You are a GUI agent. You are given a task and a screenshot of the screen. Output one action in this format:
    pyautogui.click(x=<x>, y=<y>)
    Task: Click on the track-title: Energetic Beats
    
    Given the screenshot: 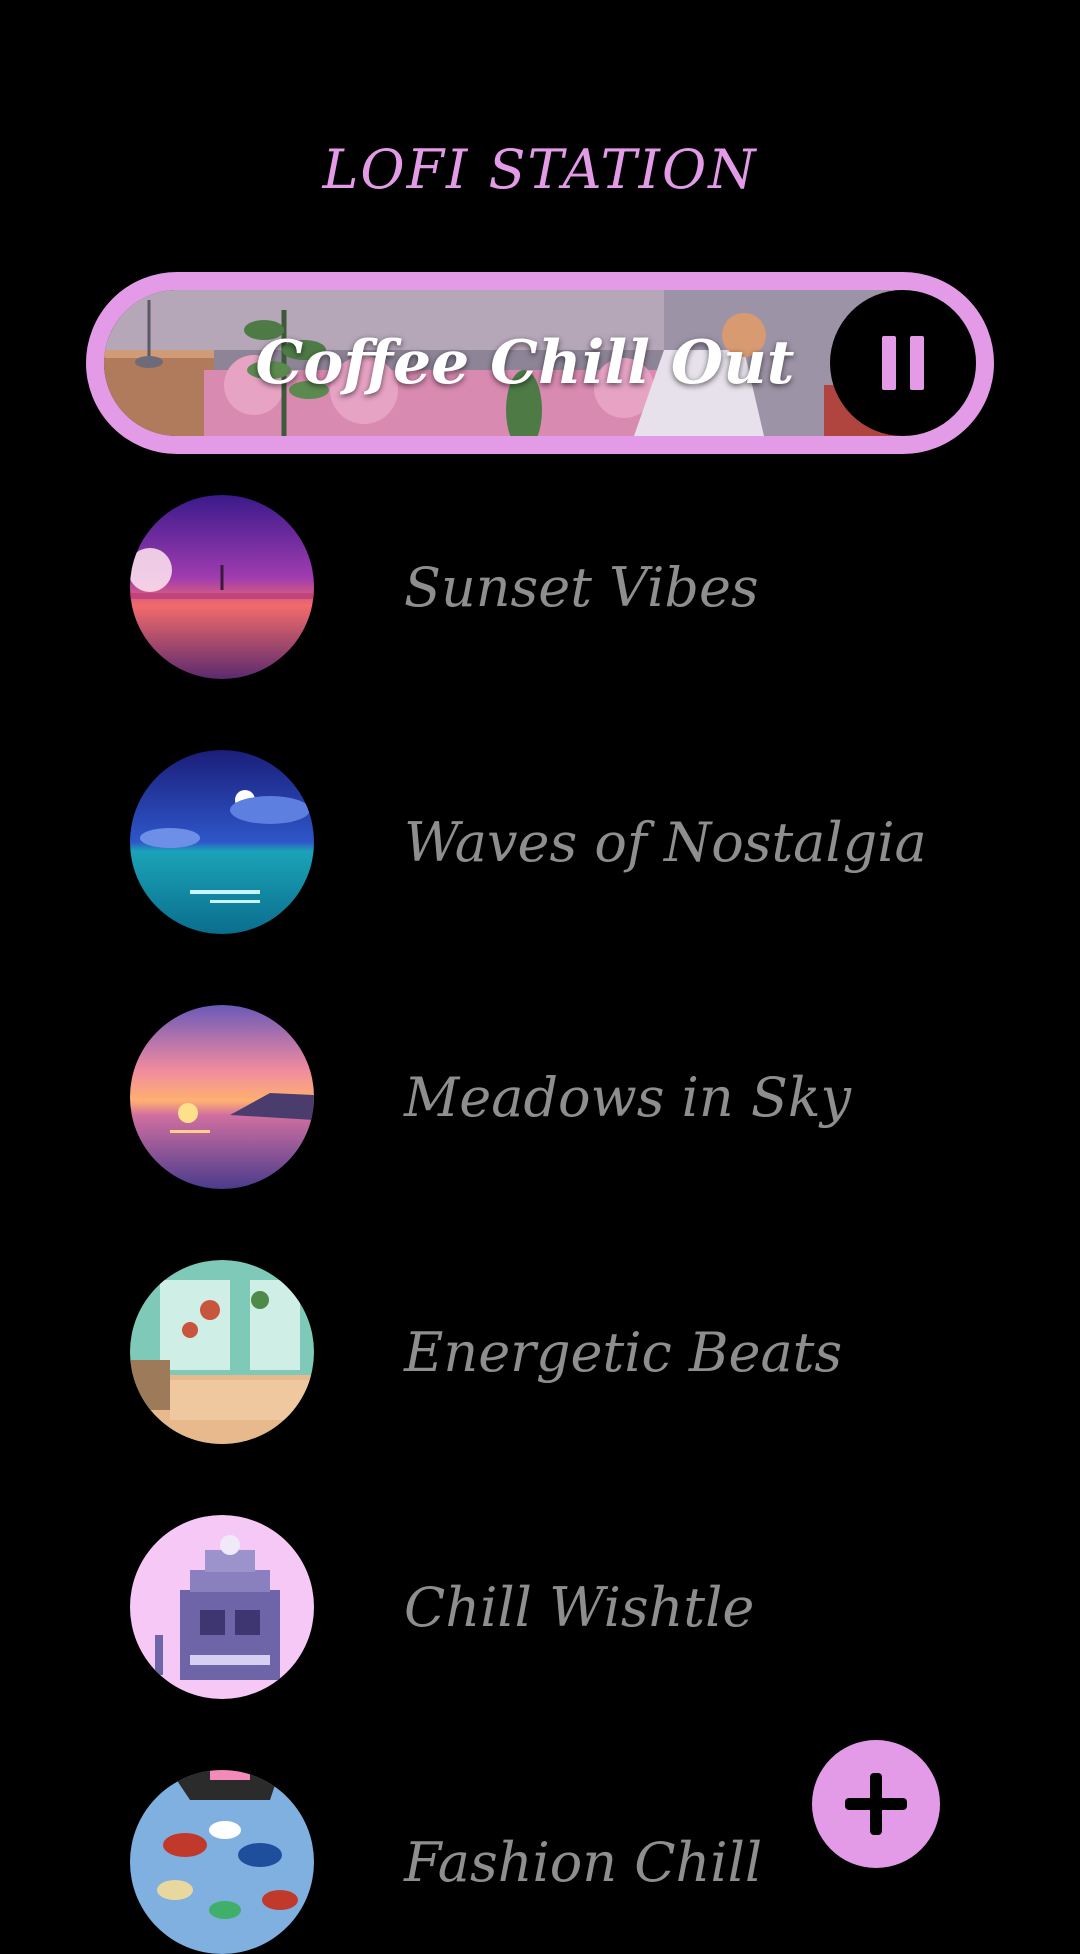 What is the action you would take?
    pyautogui.click(x=623, y=1352)
    